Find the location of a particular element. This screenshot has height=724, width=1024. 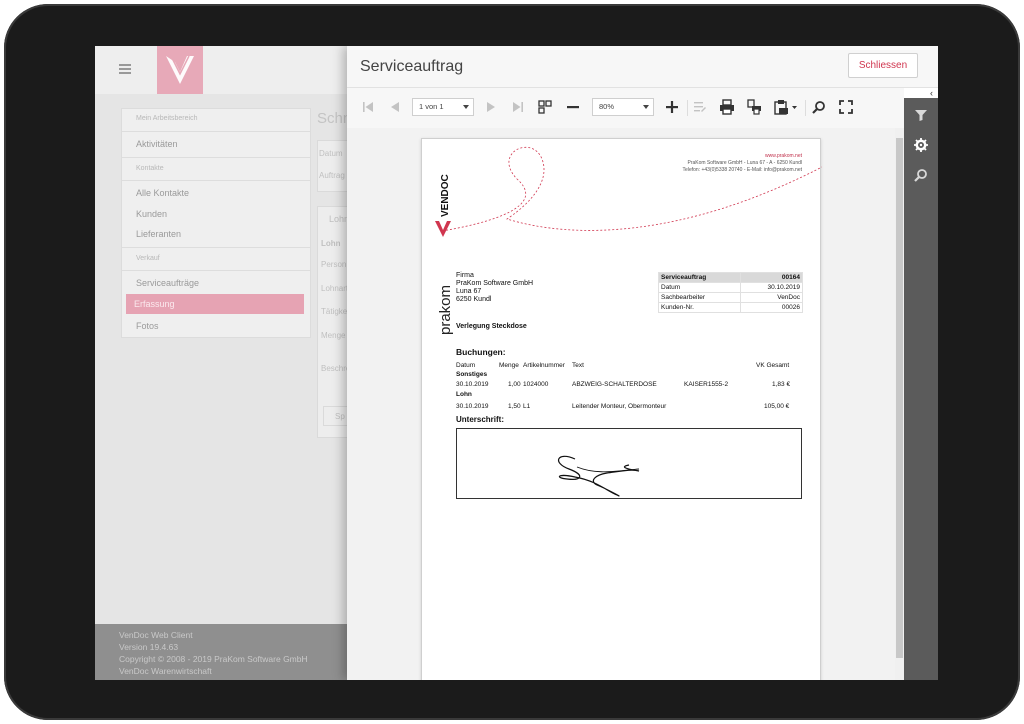

row2-text: Leitender Monteur, Obermonteur is located at coordinates (619, 406).